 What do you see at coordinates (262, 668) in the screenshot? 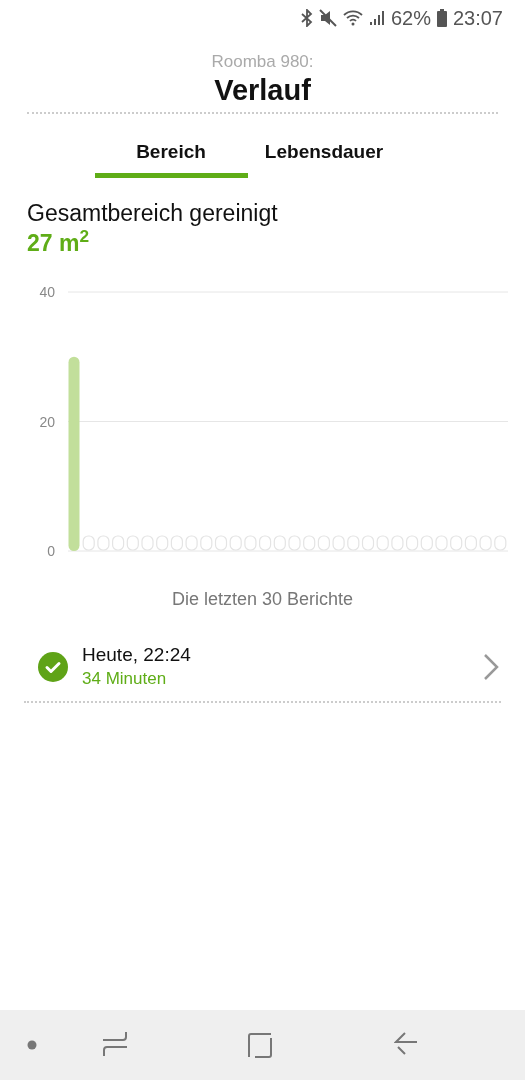
I see `report-row: Heute, 22:24 34 Minuten` at bounding box center [262, 668].